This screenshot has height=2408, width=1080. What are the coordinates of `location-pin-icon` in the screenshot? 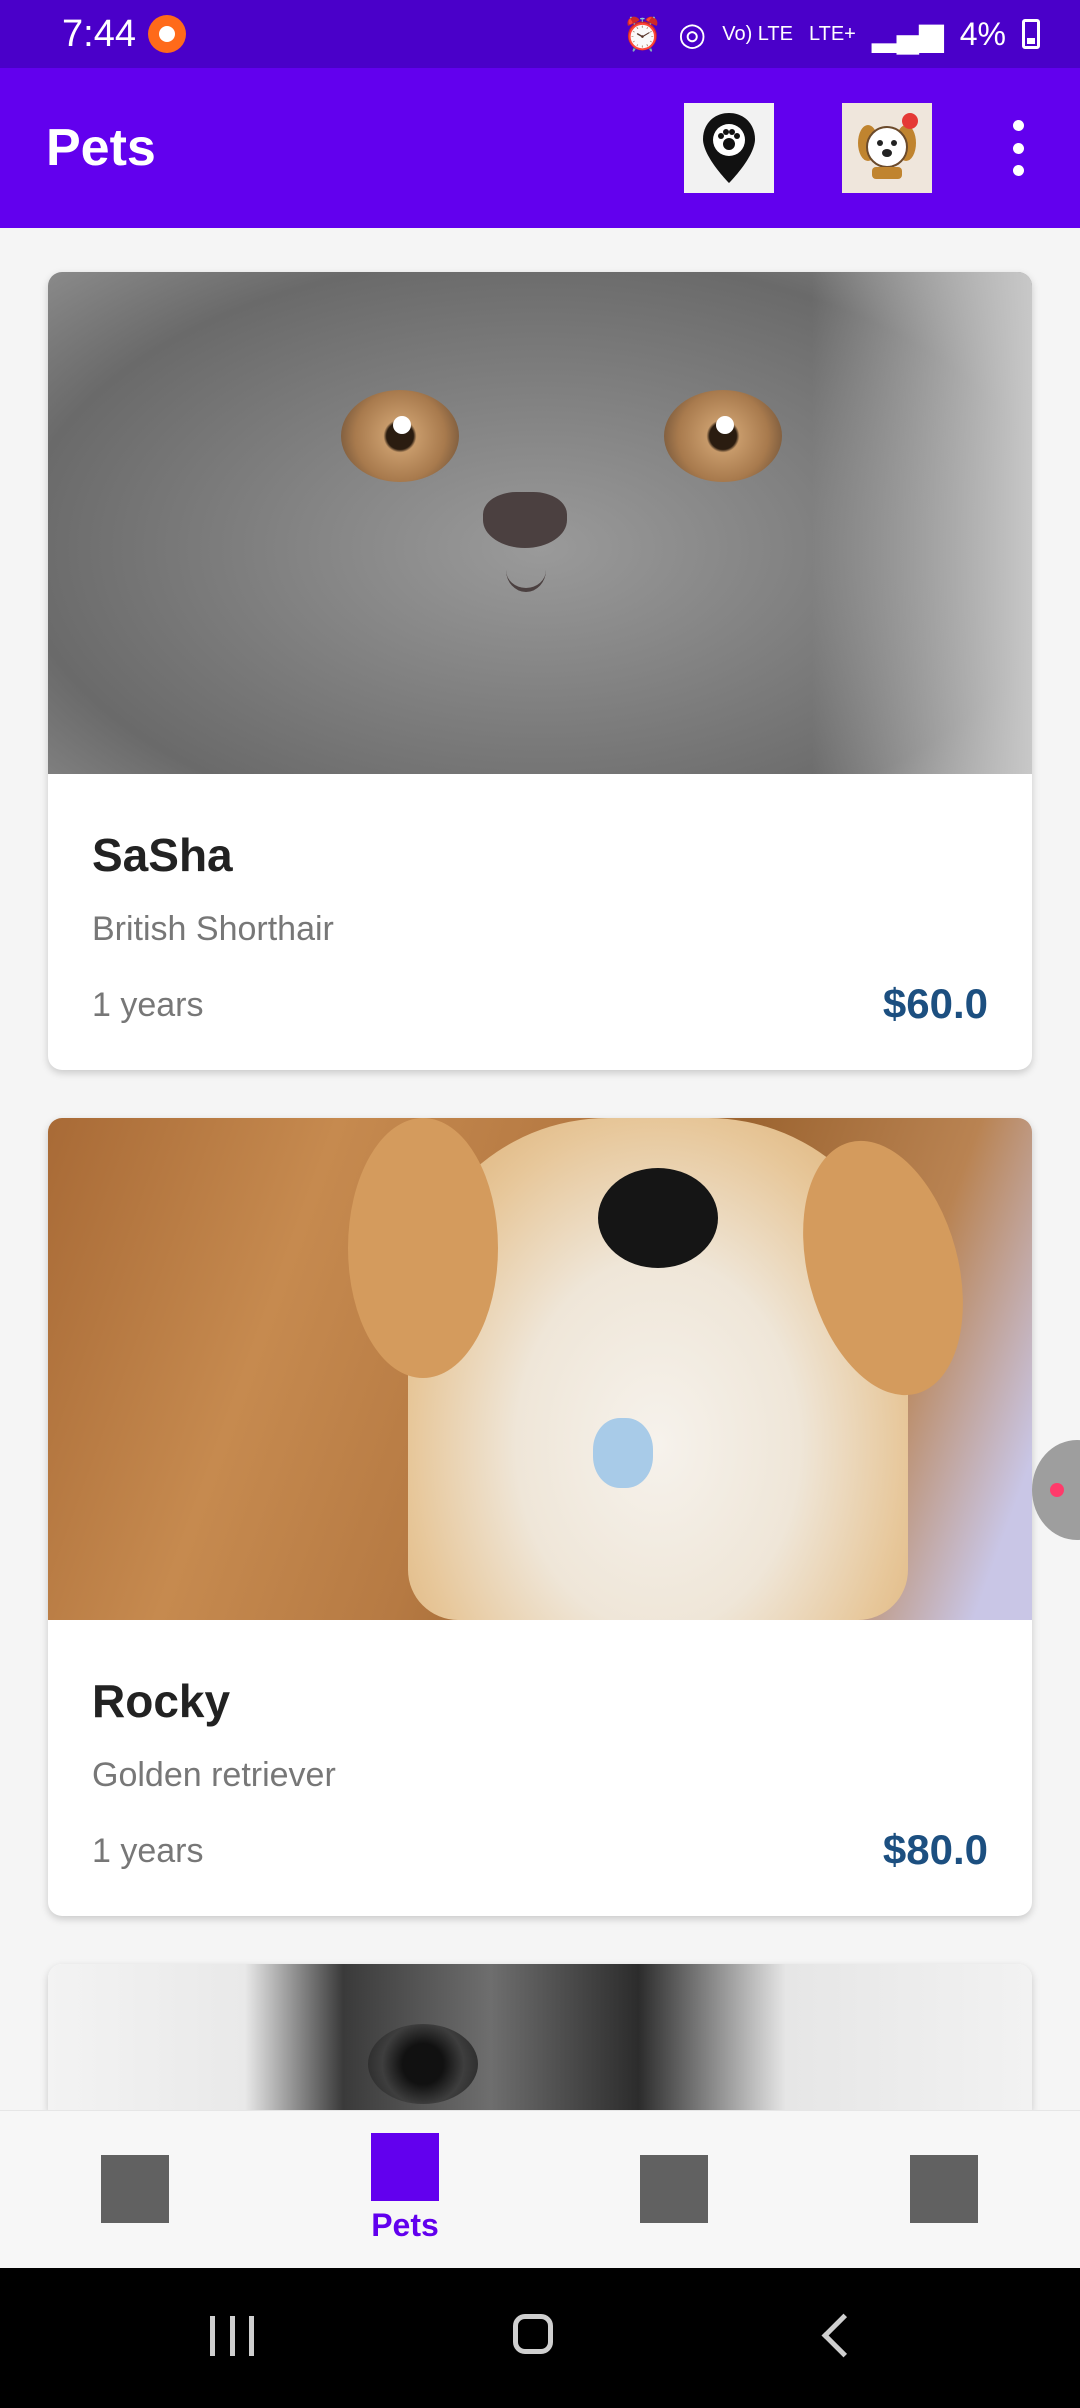 It's located at (729, 148).